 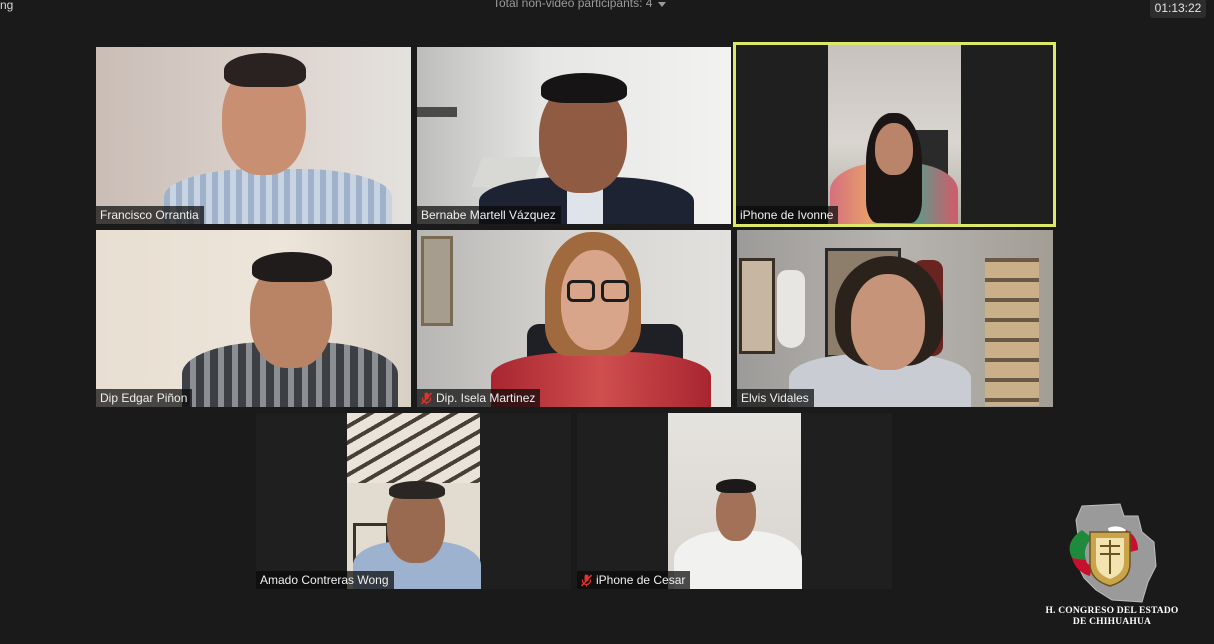 I want to click on participant-name-label: Amado Contreras Wong, so click(x=325, y=580).